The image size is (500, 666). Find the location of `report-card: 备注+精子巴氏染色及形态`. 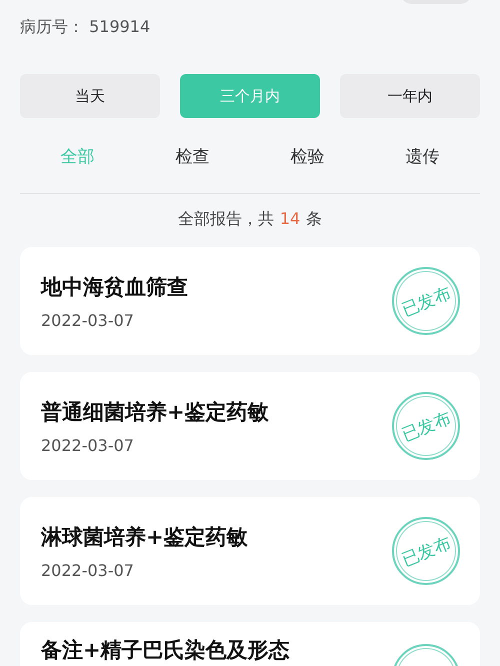

report-card: 备注+精子巴氏染色及形态 is located at coordinates (250, 644).